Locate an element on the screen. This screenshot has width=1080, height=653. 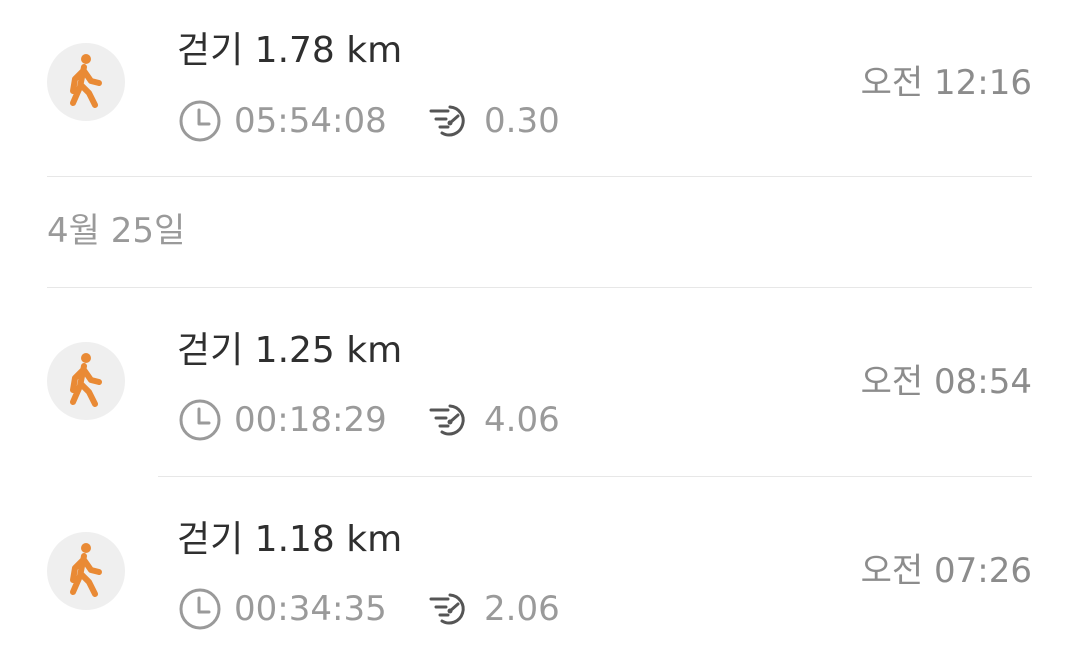
pace-metric: 4.06 is located at coordinates (494, 420).